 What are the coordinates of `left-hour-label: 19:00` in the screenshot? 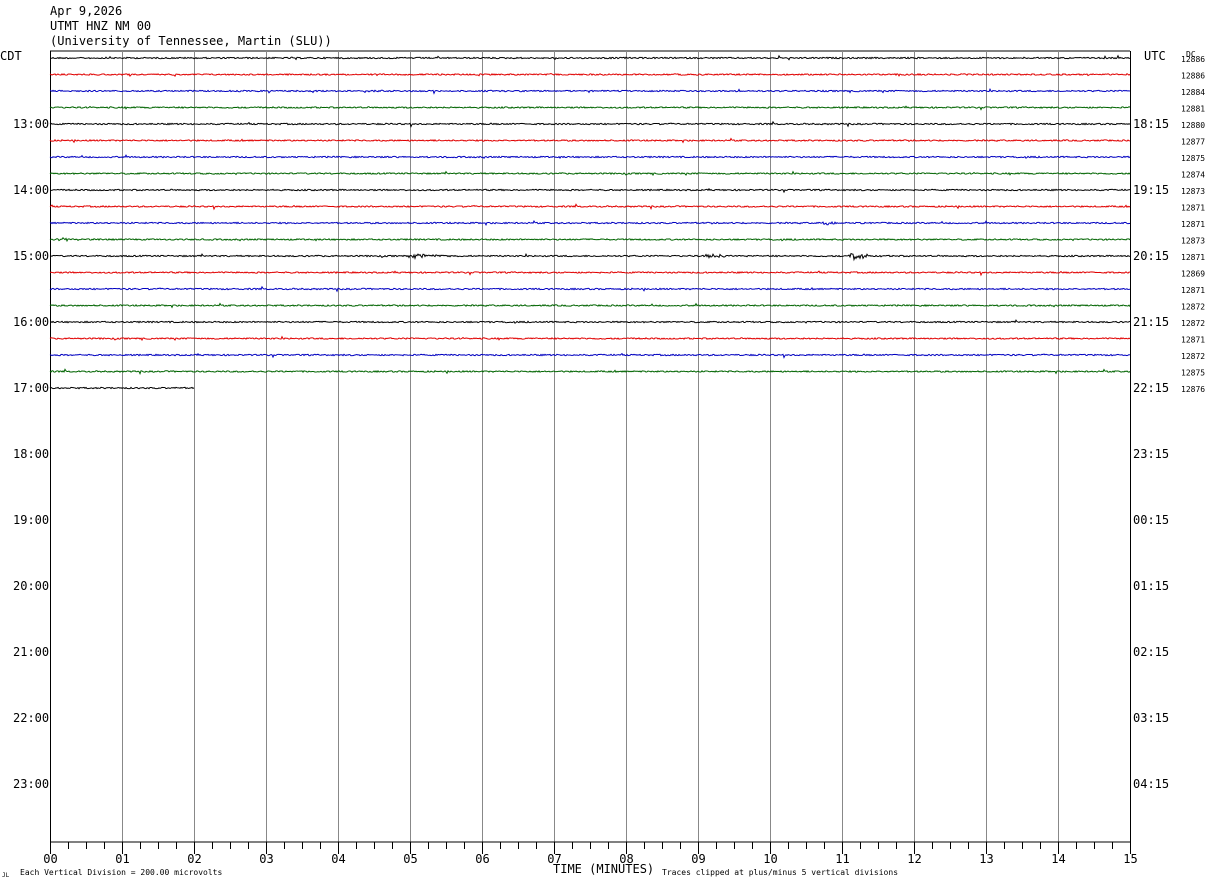 It's located at (31, 520).